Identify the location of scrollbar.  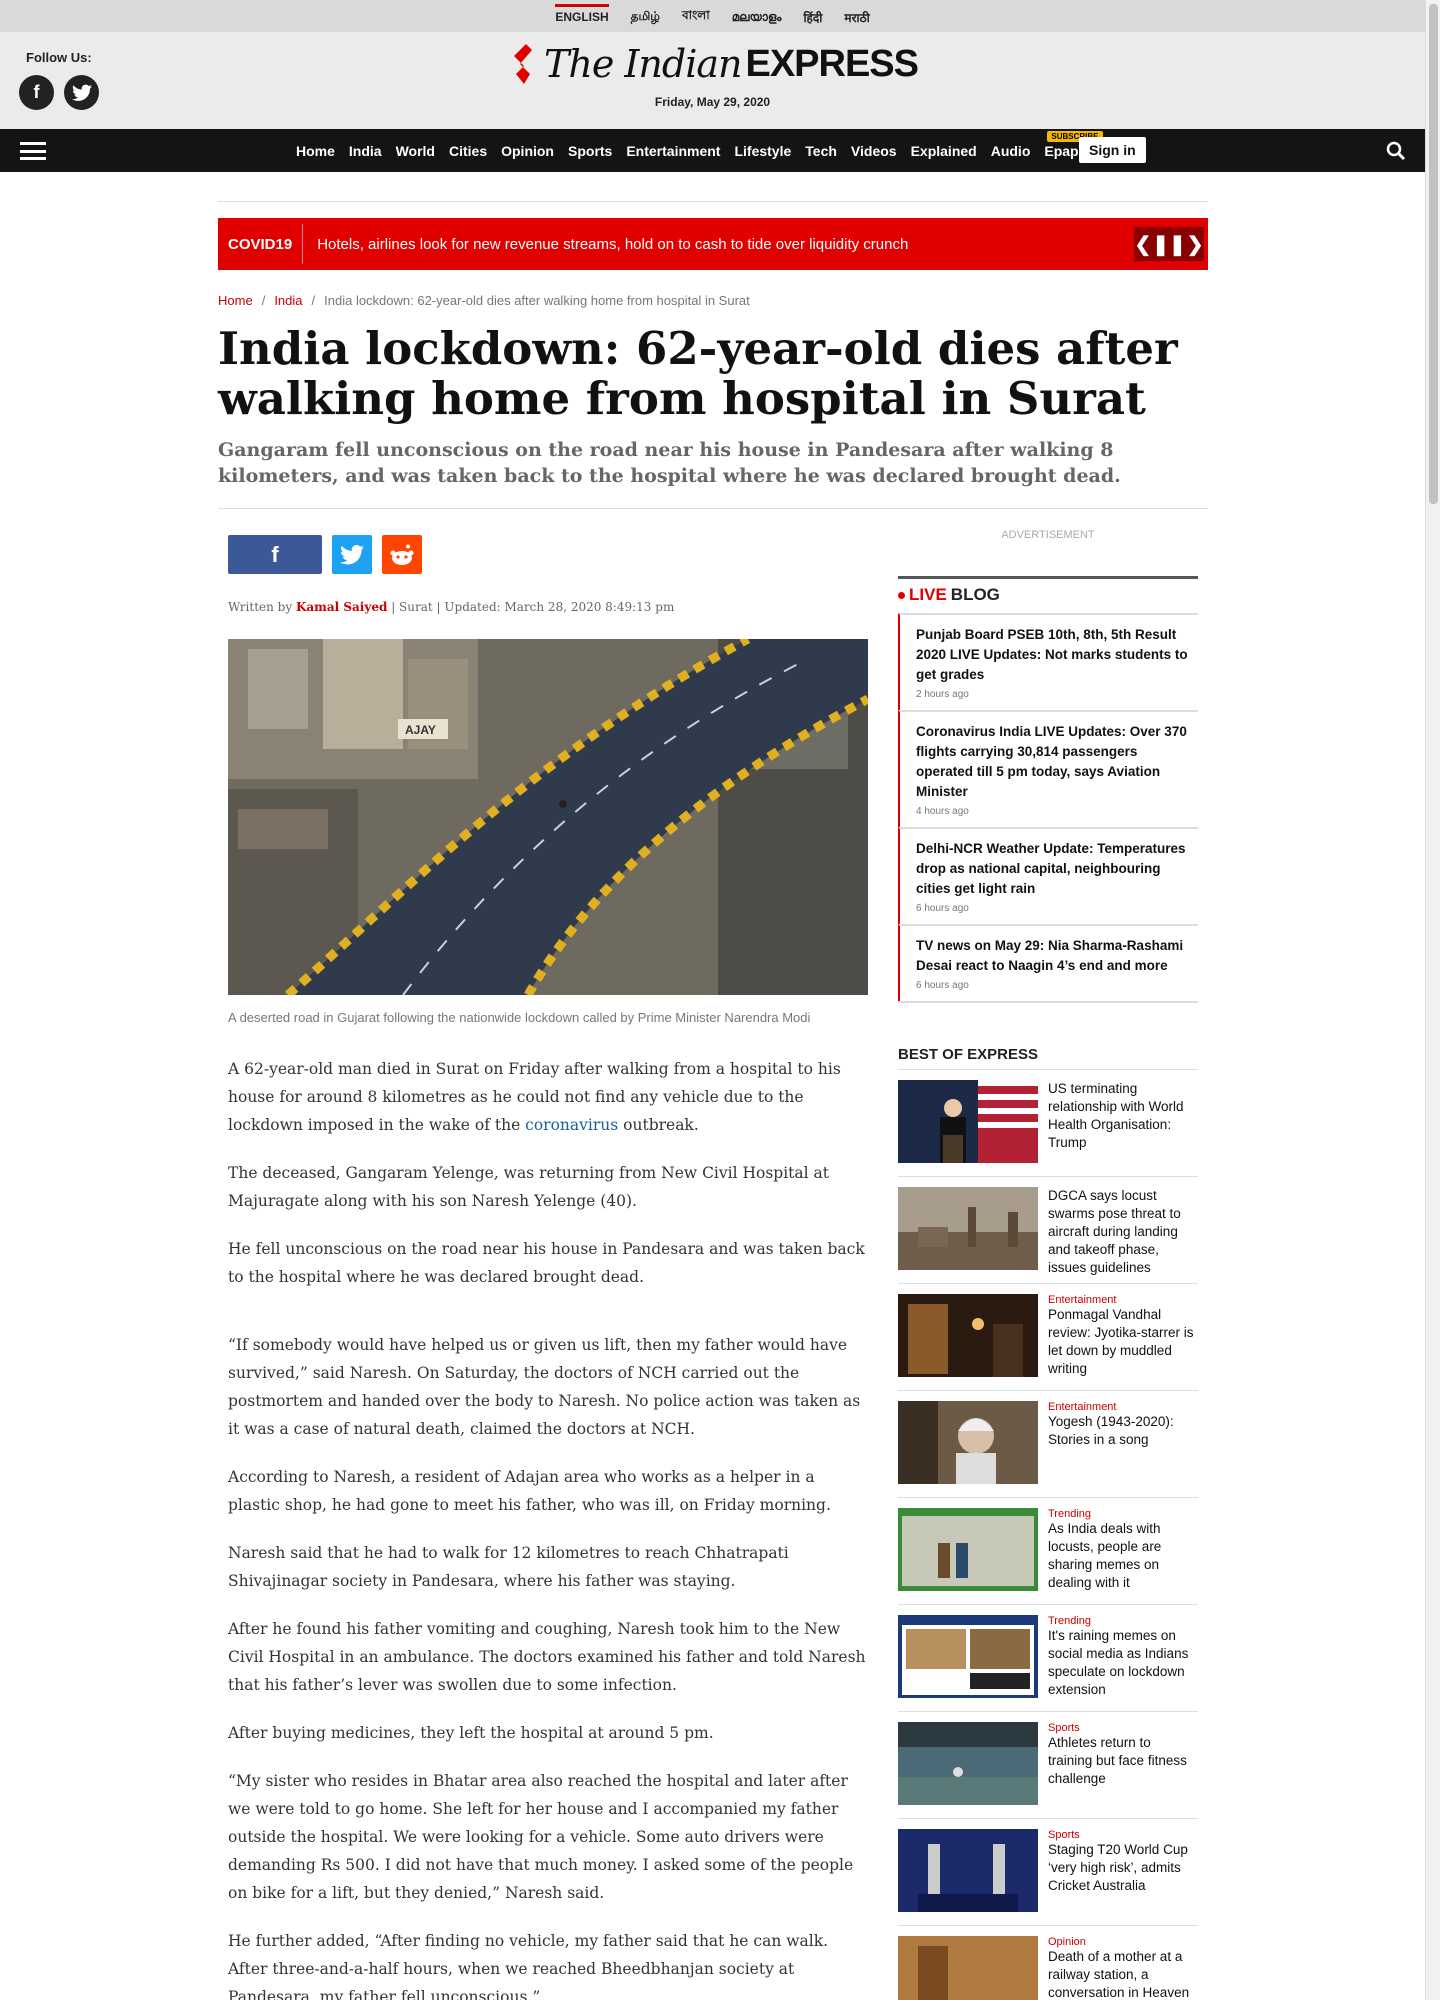
(1432, 1000).